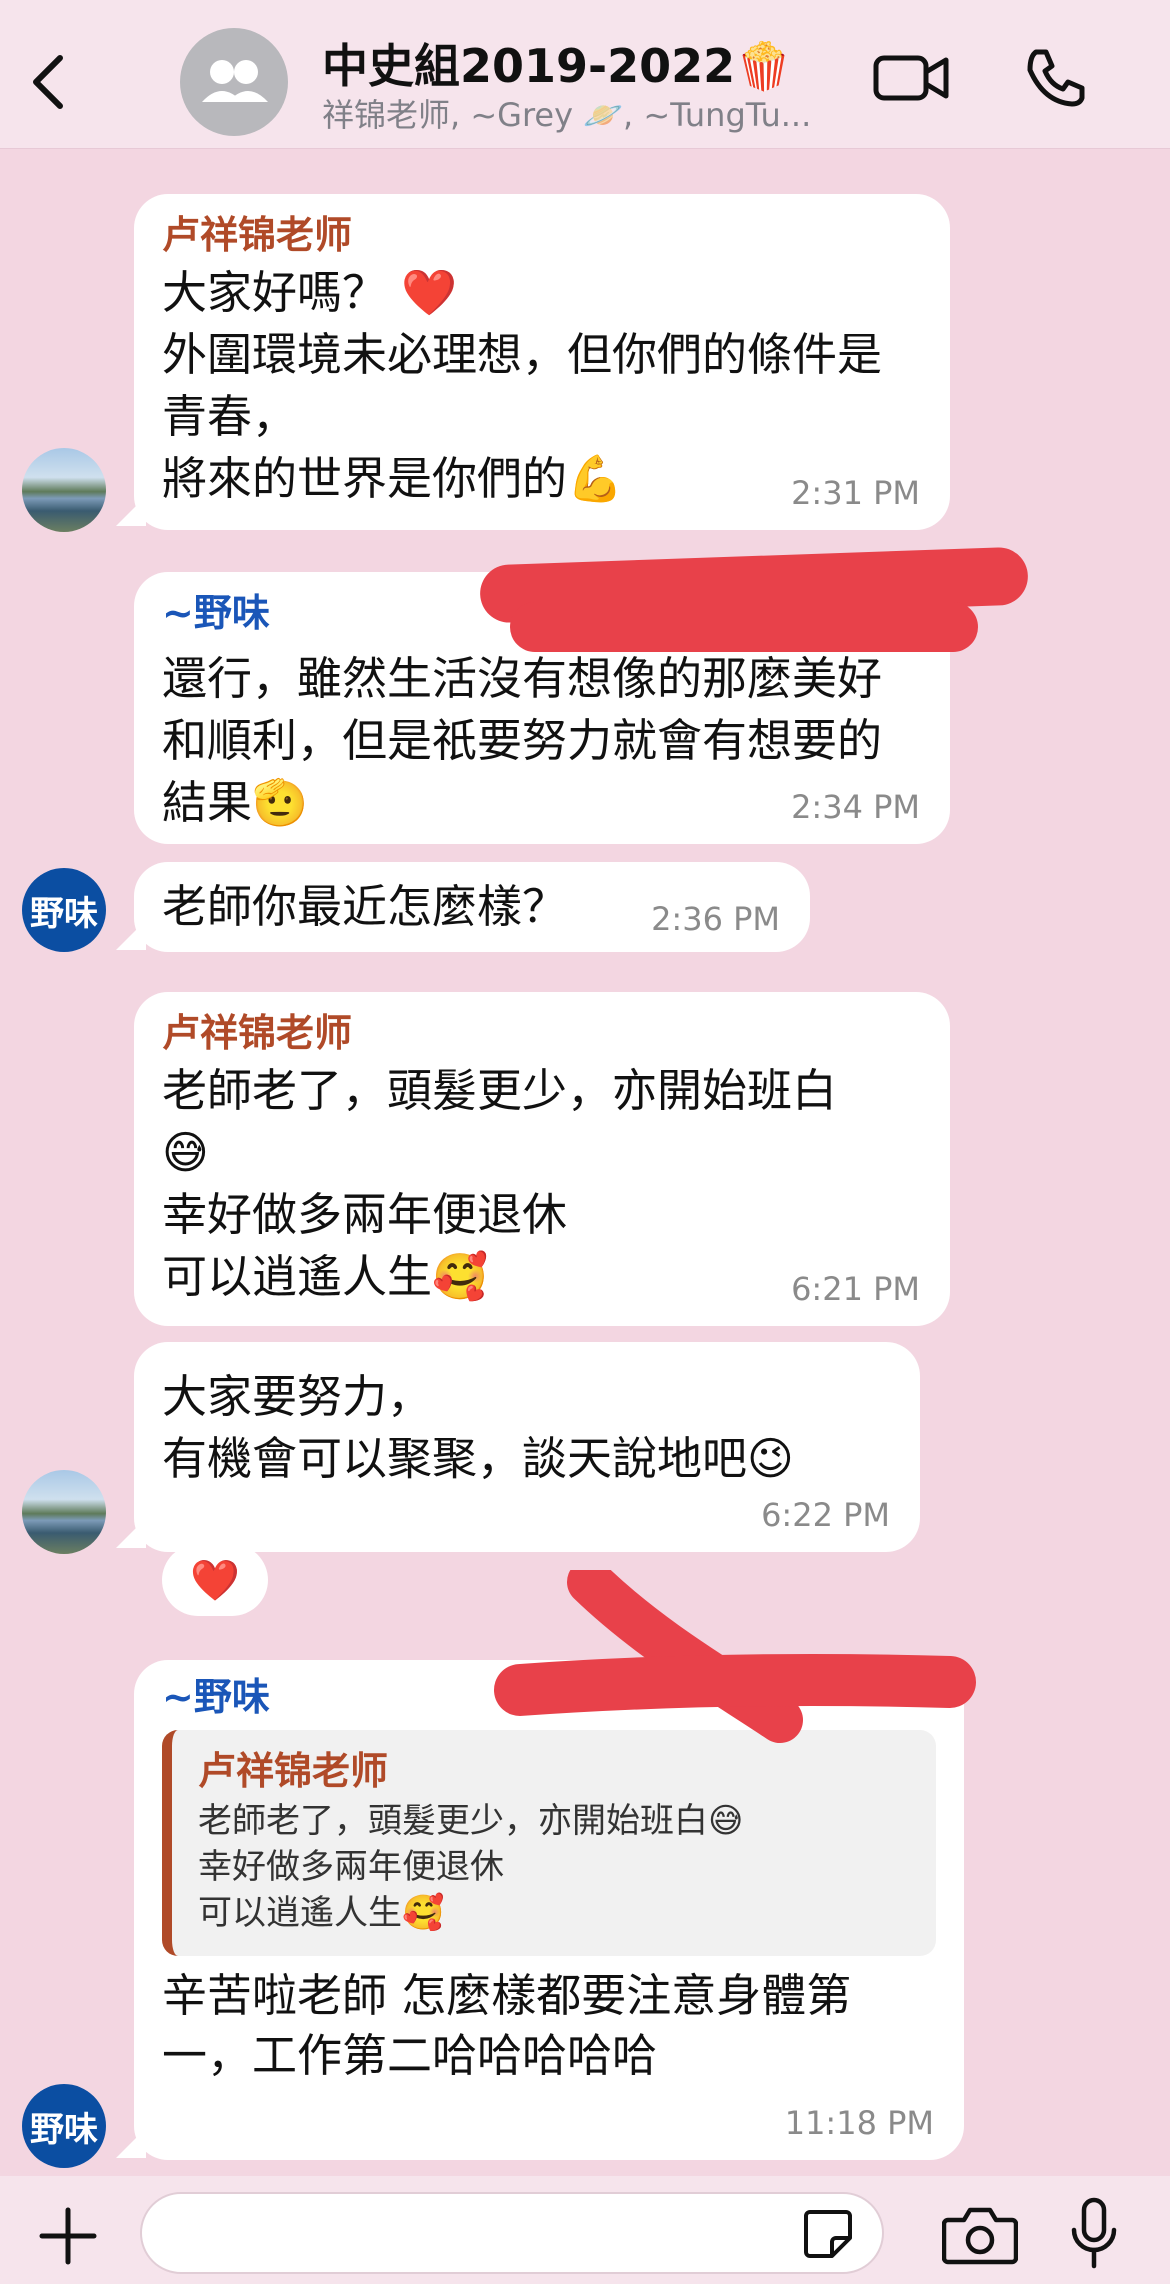 Image resolution: width=1170 pixels, height=2284 pixels. I want to click on quoted-text: 老師老了，頭髮更少，亦開始班白😅 幸好做多兩年便退休 可以逍遙人生🥰, so click(471, 1867).